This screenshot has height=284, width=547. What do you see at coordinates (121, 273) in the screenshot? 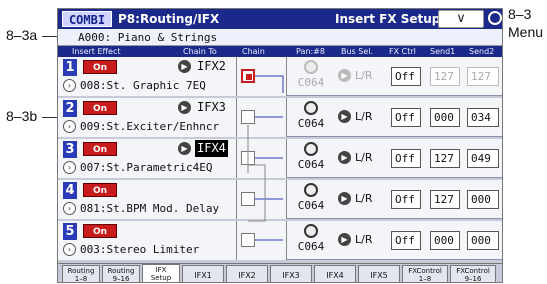
I see `tab-routing-9-16: Routing 9–16` at bounding box center [121, 273].